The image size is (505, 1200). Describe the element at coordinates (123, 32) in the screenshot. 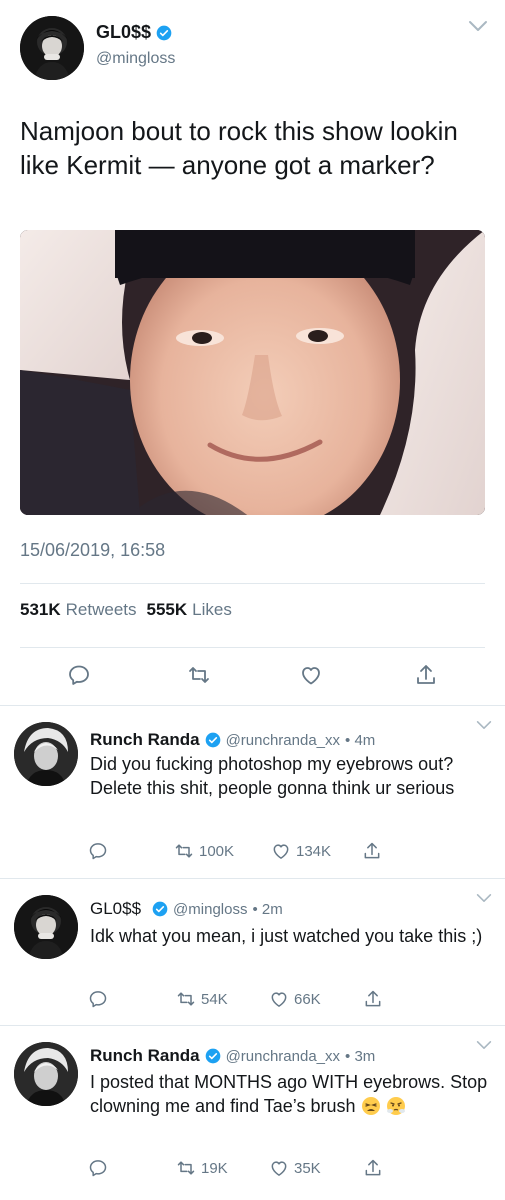

I see `author-display-name: GL0$$` at that location.